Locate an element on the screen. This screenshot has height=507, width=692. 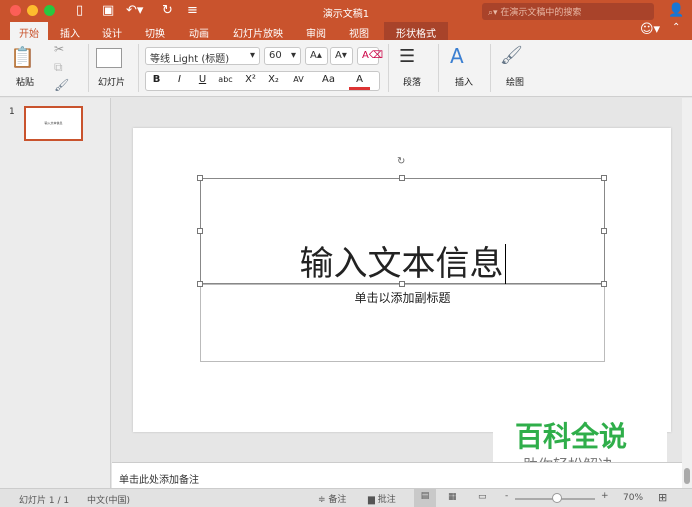
change-case-button: Aa is located at coordinates (328, 81).